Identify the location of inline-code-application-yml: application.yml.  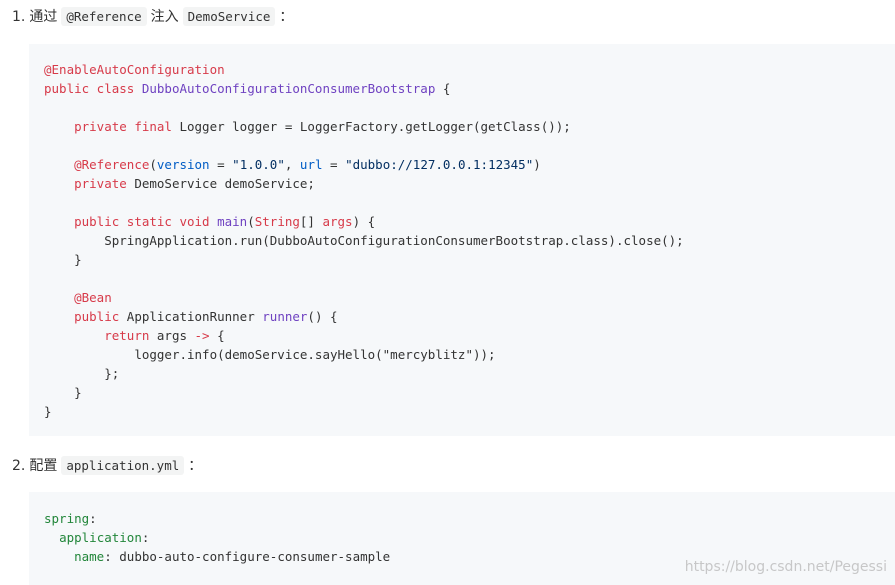
(123, 465).